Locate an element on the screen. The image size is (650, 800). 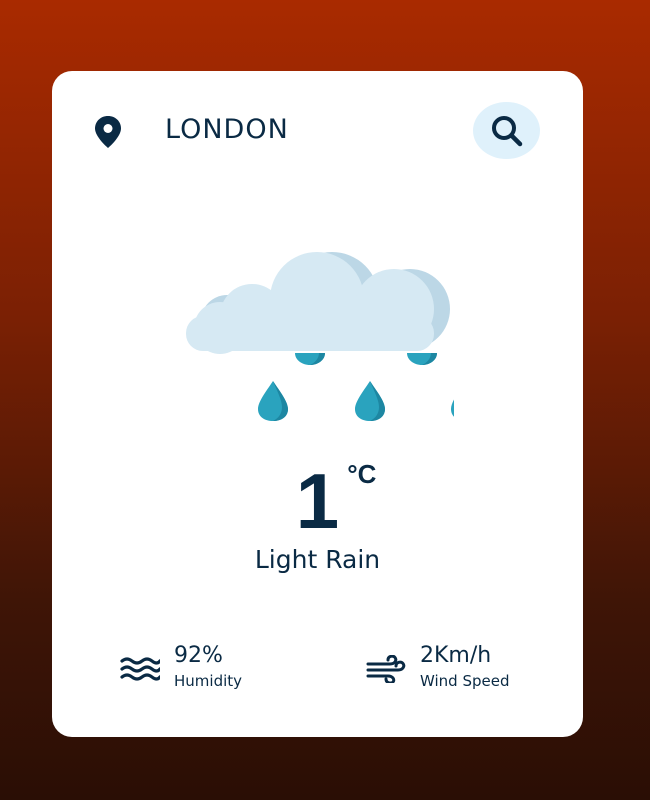
wind-speed-value: 2Km/h is located at coordinates (456, 655).